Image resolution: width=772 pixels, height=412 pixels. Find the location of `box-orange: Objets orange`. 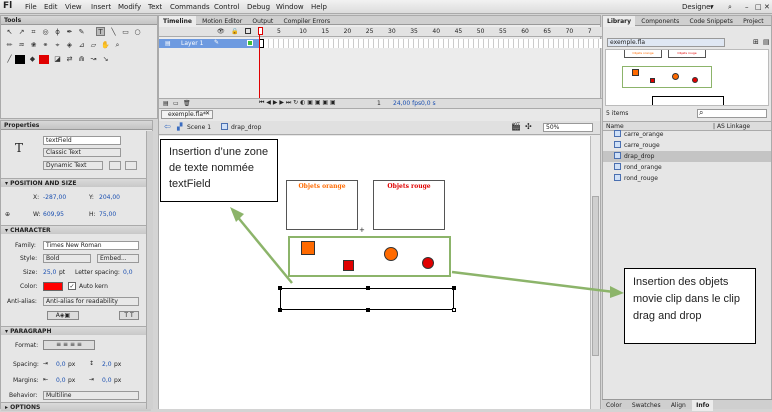

box-orange: Objets orange is located at coordinates (322, 205).